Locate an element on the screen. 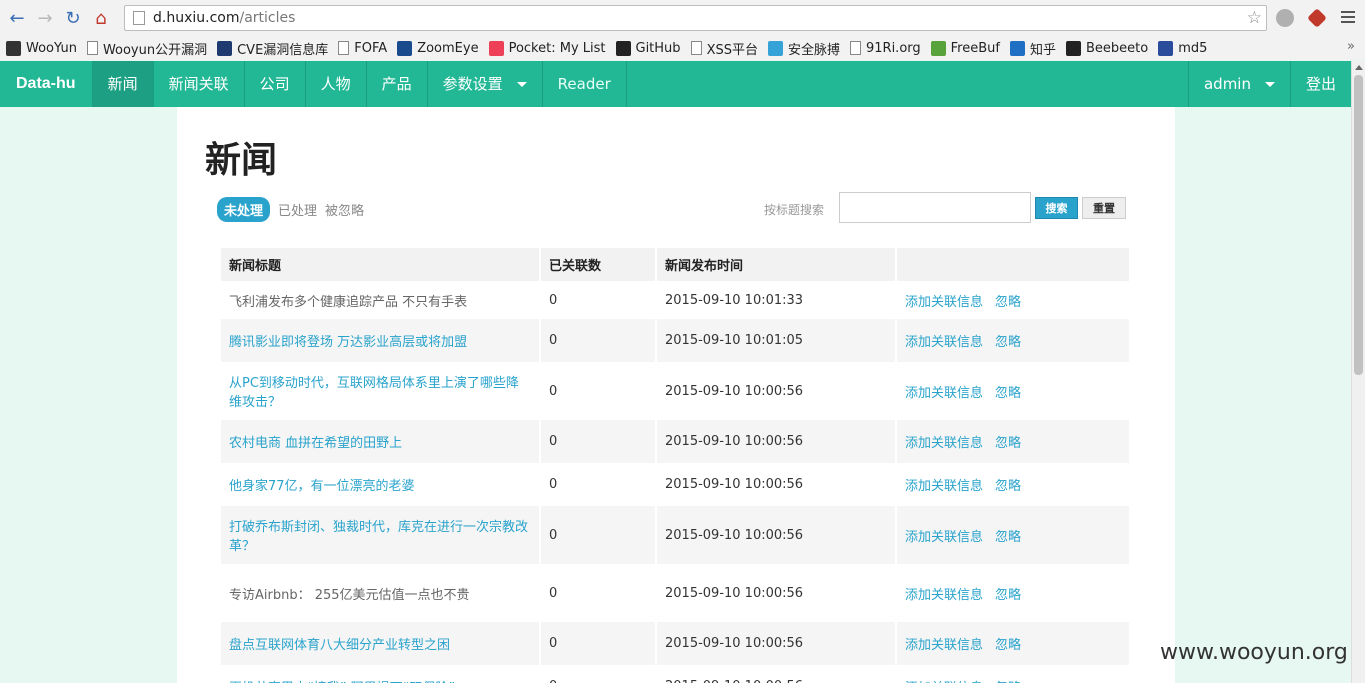 The image size is (1365, 683). scroll-up-arrow-icon is located at coordinates (1359, 67).